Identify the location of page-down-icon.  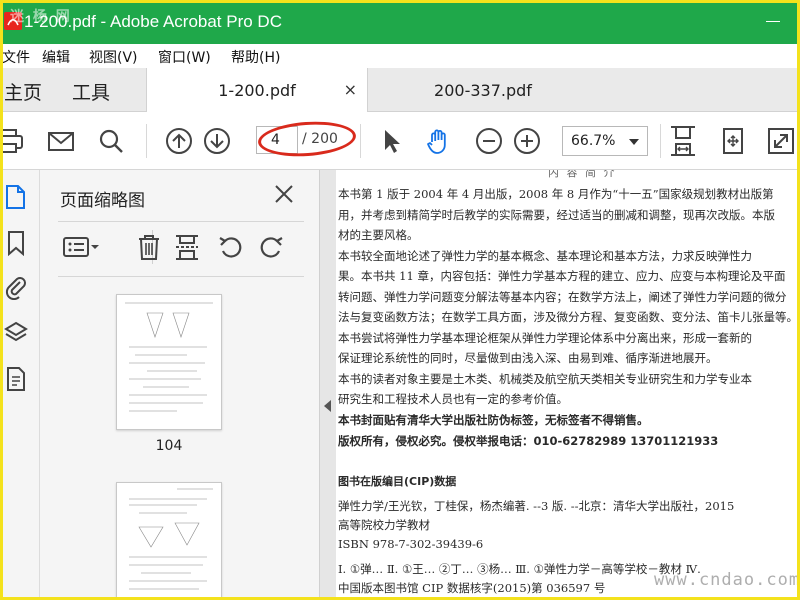
(217, 141).